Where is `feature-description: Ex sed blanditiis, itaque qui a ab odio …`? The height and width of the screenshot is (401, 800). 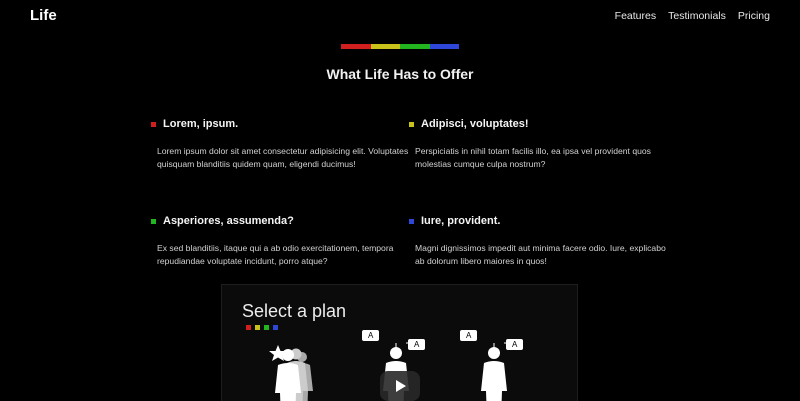 feature-description: Ex sed blanditiis, itaque qui a ab odio … is located at coordinates (275, 254).